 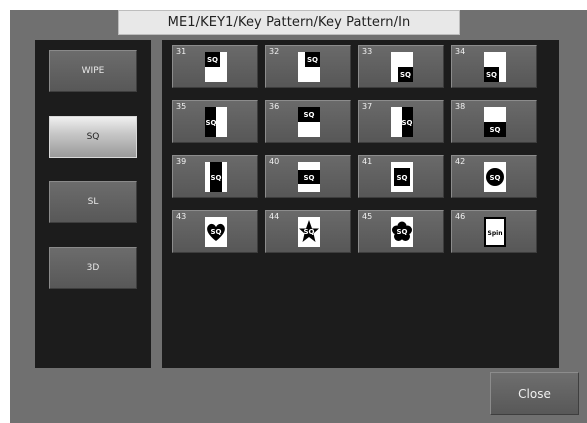 I want to click on pattern-button-38: 38 SQ, so click(x=494, y=121).